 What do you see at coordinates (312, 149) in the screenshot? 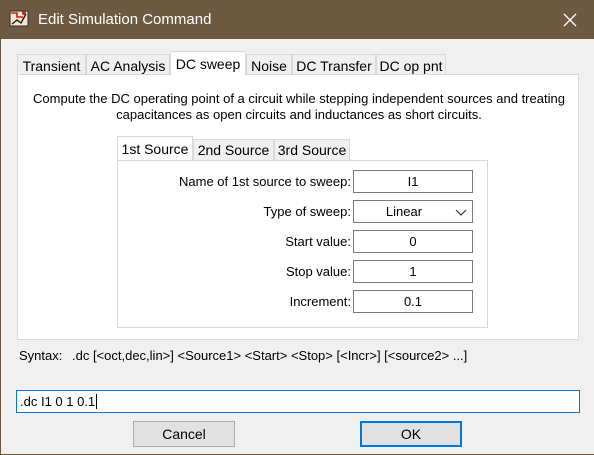
I see `tab-3rd-source: 3rd Source` at bounding box center [312, 149].